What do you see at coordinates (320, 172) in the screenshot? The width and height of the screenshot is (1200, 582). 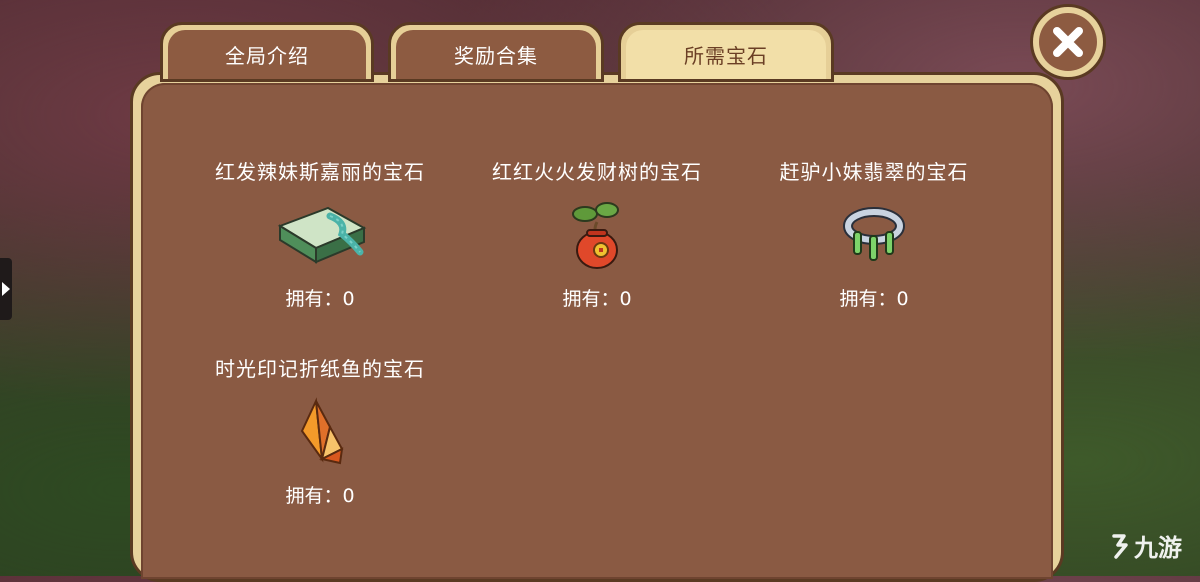 I see `gem-title: 红发辣妹斯嘉丽的宝石` at bounding box center [320, 172].